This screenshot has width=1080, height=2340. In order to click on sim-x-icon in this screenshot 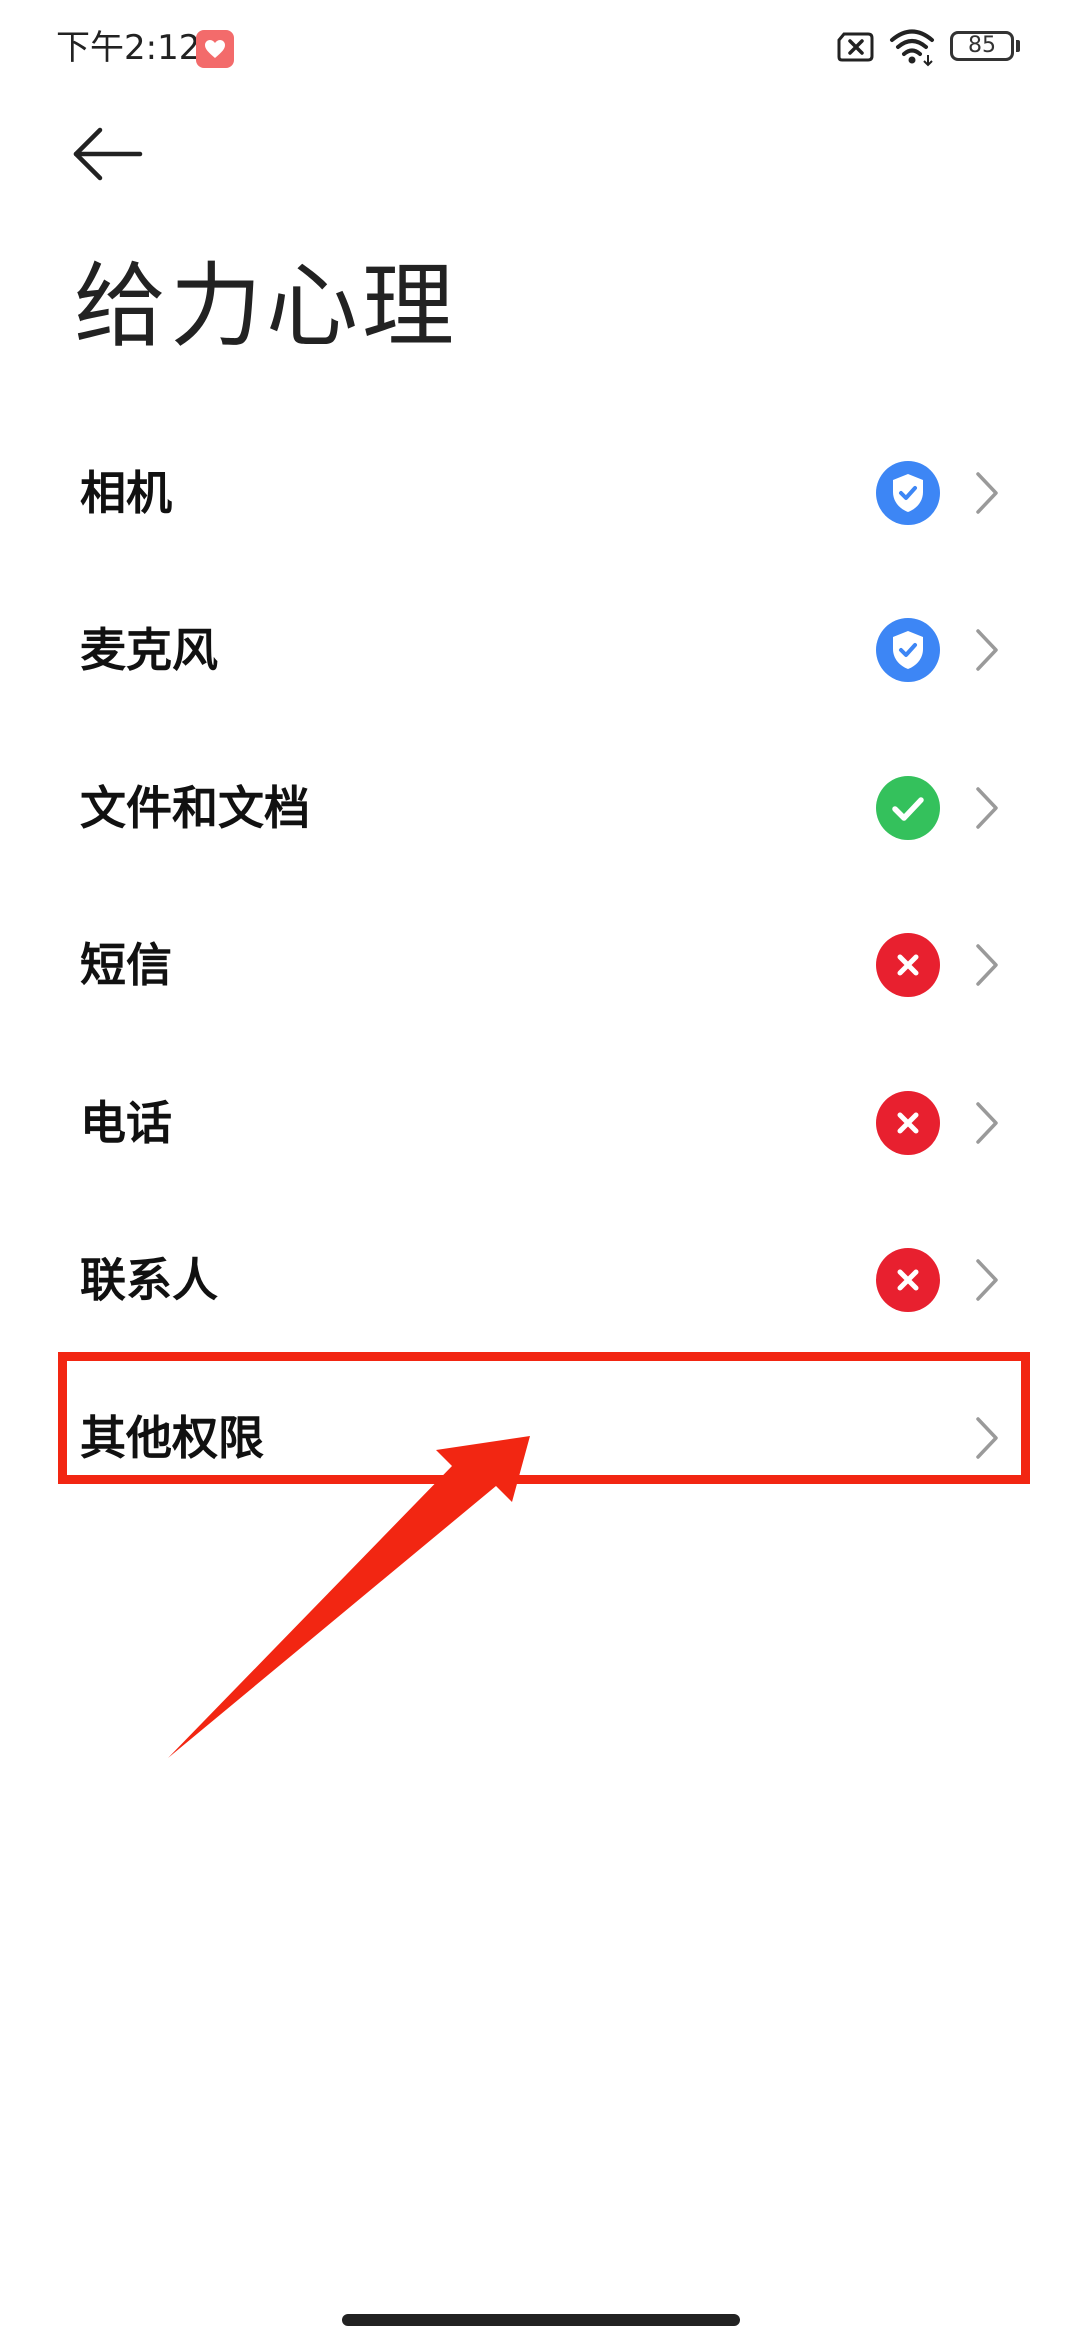, I will do `click(856, 49)`.